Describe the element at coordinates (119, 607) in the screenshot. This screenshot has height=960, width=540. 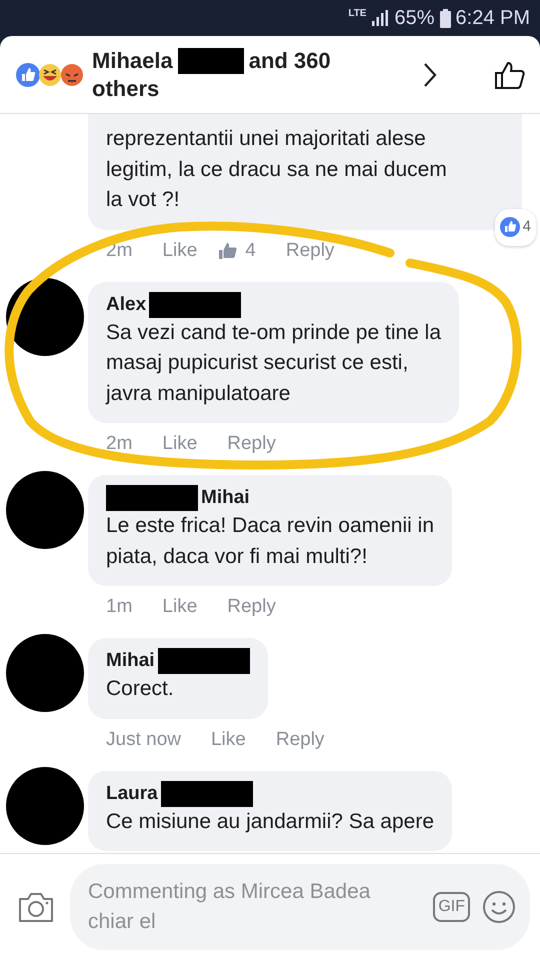
I see `comment-time: 1m` at that location.